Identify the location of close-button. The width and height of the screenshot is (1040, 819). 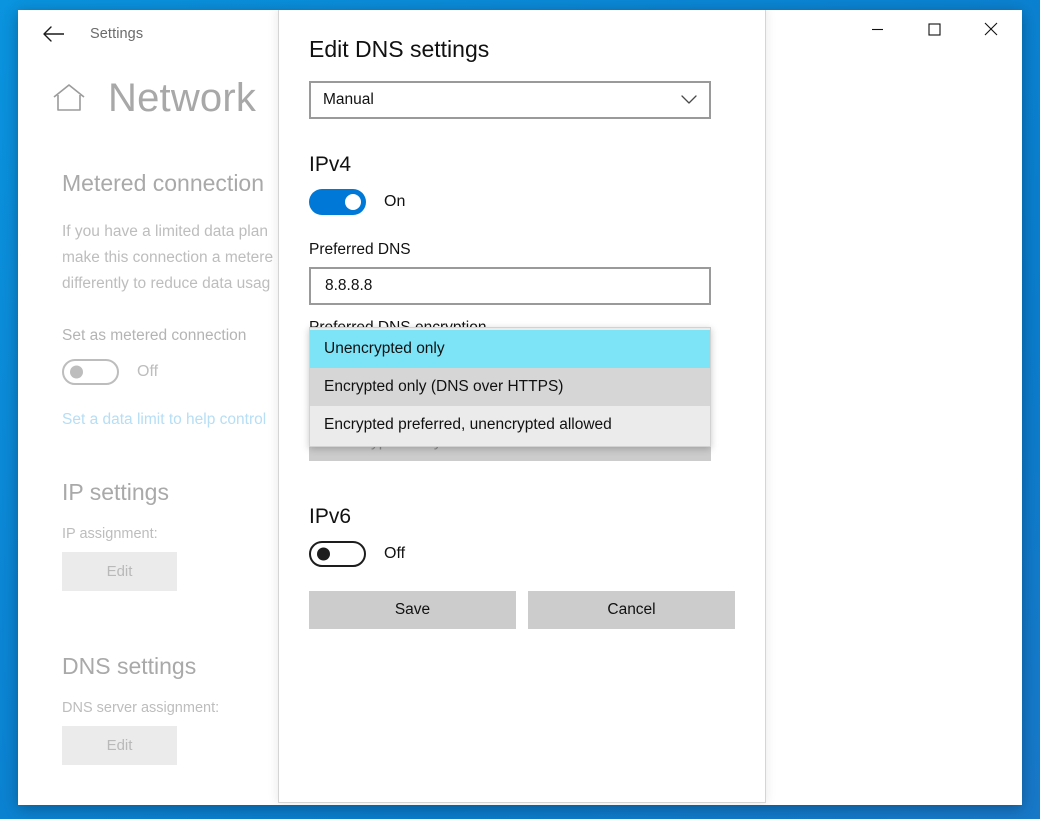
(991, 29).